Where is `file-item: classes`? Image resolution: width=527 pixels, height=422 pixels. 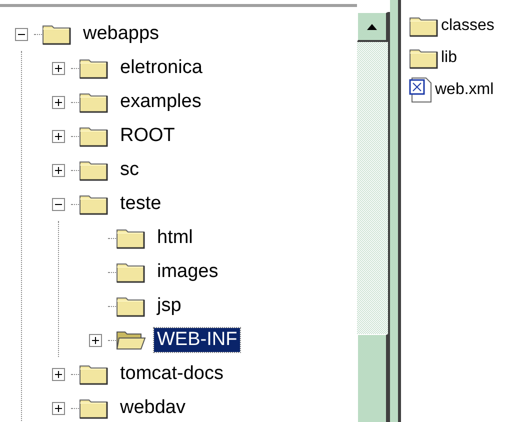
file-item: classes is located at coordinates (467, 26).